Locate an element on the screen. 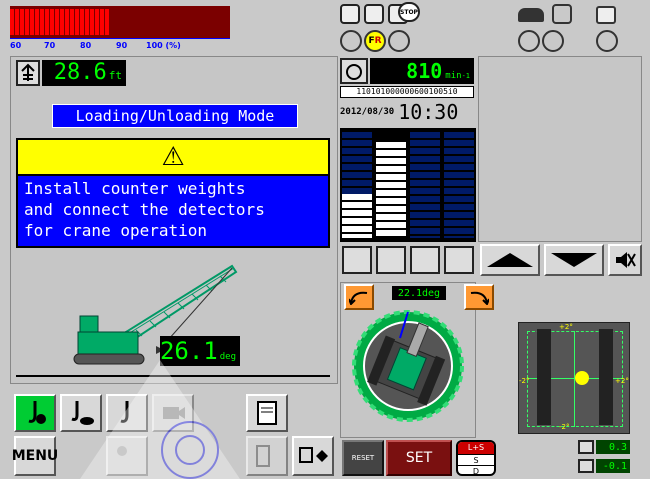 This screenshot has width=650, height=479. boom-length-value: 28.6 is located at coordinates (80, 72).